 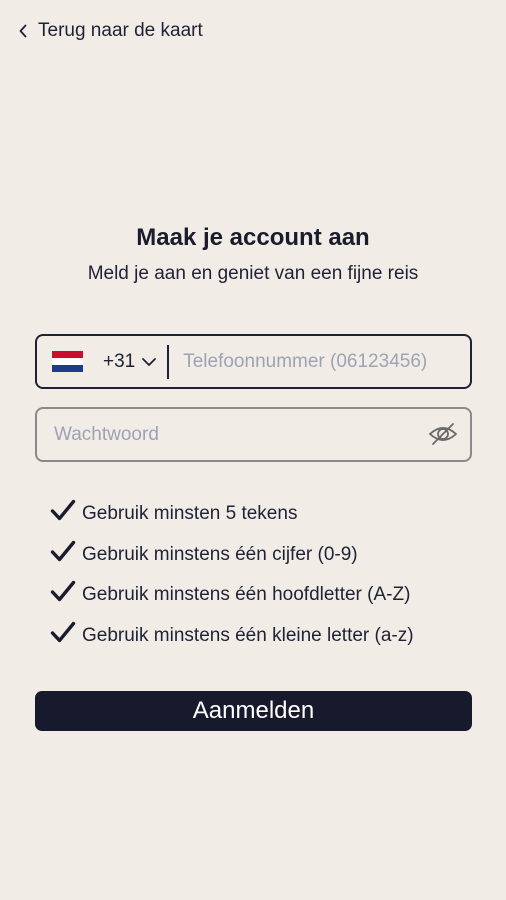 What do you see at coordinates (234, 434) in the screenshot?
I see `password-input` at bounding box center [234, 434].